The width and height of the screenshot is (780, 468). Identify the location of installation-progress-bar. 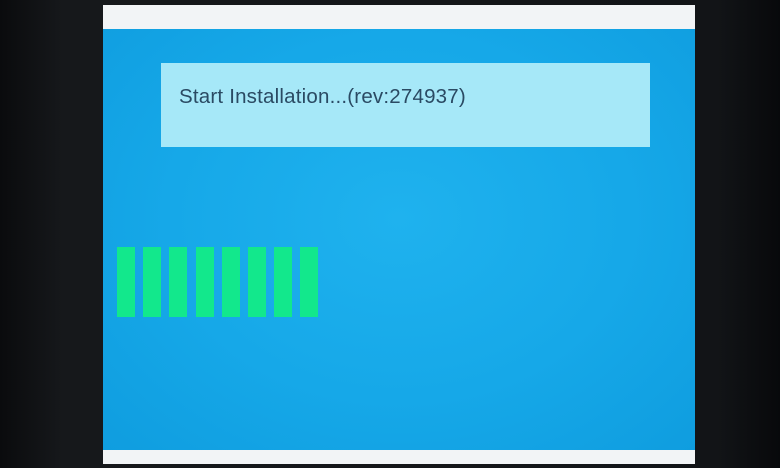
(352, 282).